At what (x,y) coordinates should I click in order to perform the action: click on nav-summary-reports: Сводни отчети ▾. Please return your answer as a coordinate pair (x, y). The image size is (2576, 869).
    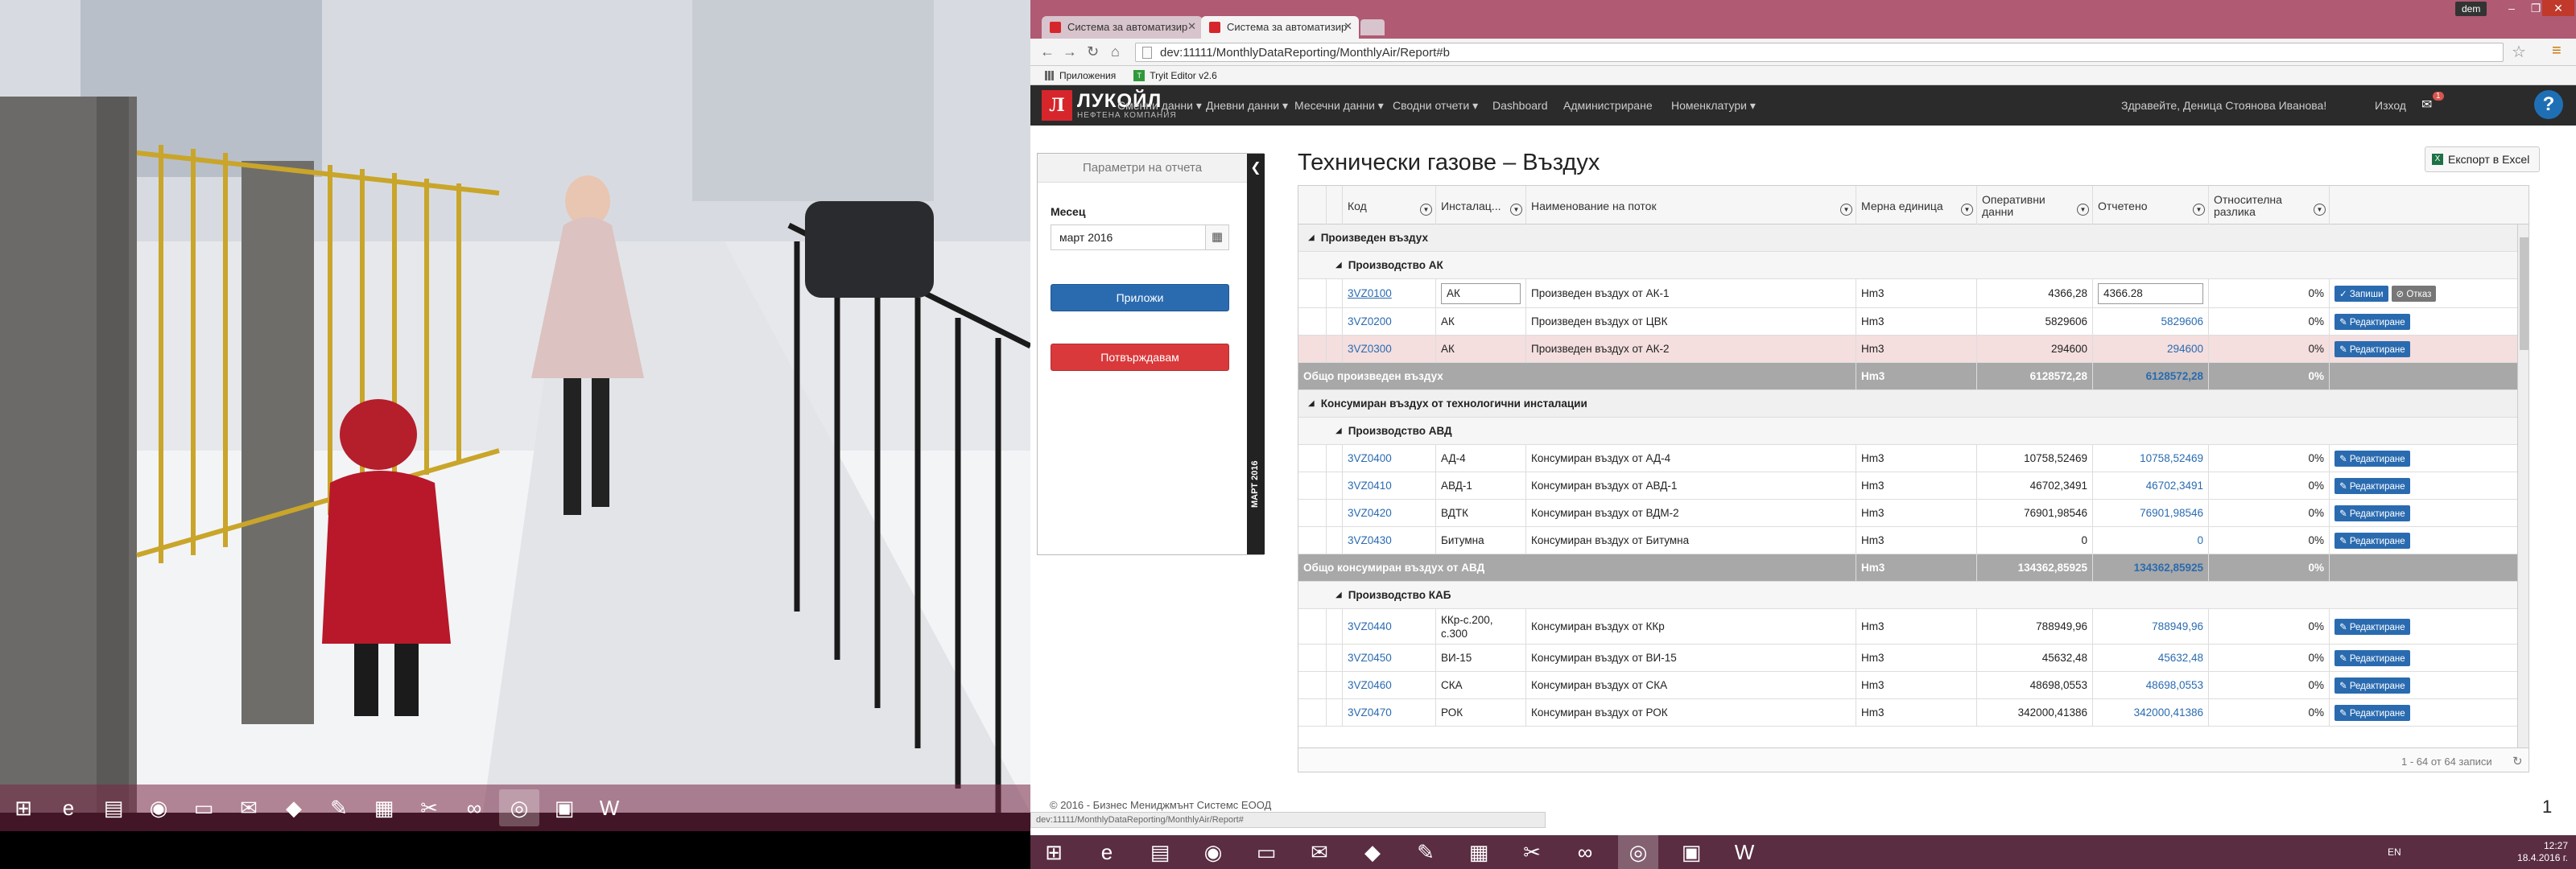
    Looking at the image, I should click on (1435, 106).